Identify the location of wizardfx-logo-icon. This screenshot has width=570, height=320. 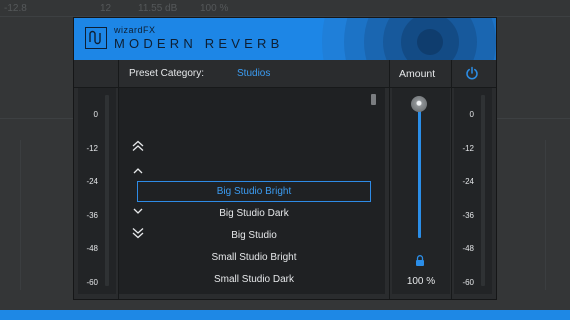
(96, 38).